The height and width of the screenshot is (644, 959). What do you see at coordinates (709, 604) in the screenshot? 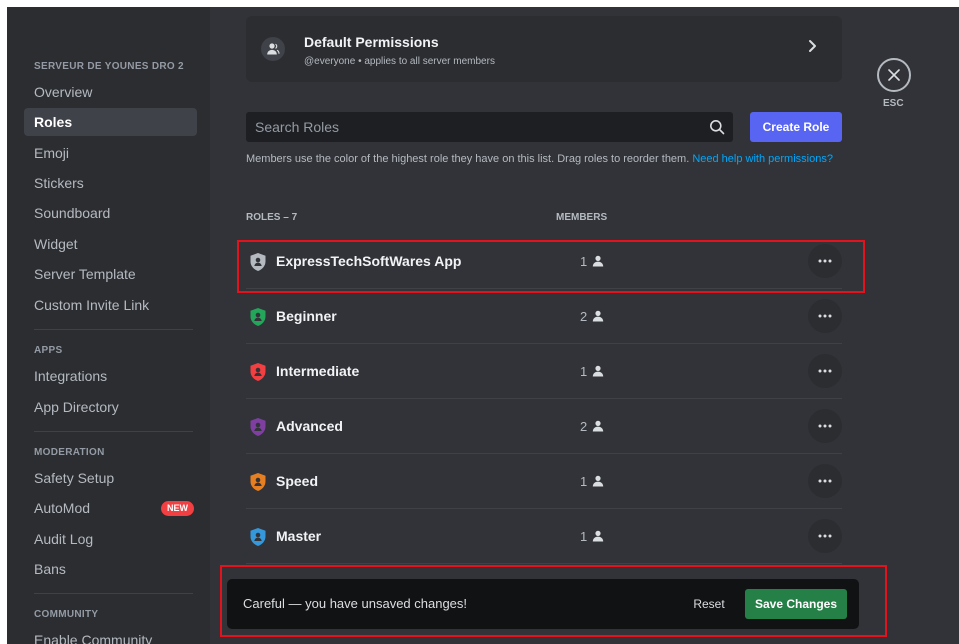
I see `reset-button: Reset` at bounding box center [709, 604].